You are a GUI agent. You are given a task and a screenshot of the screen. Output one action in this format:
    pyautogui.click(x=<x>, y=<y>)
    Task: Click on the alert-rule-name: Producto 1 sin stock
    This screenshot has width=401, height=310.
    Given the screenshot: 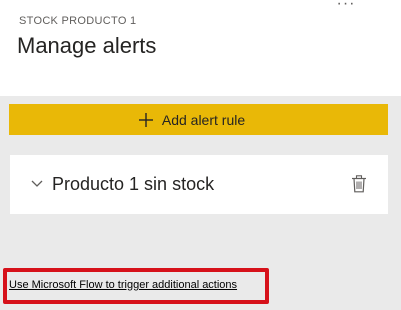 What is the action you would take?
    pyautogui.click(x=133, y=184)
    